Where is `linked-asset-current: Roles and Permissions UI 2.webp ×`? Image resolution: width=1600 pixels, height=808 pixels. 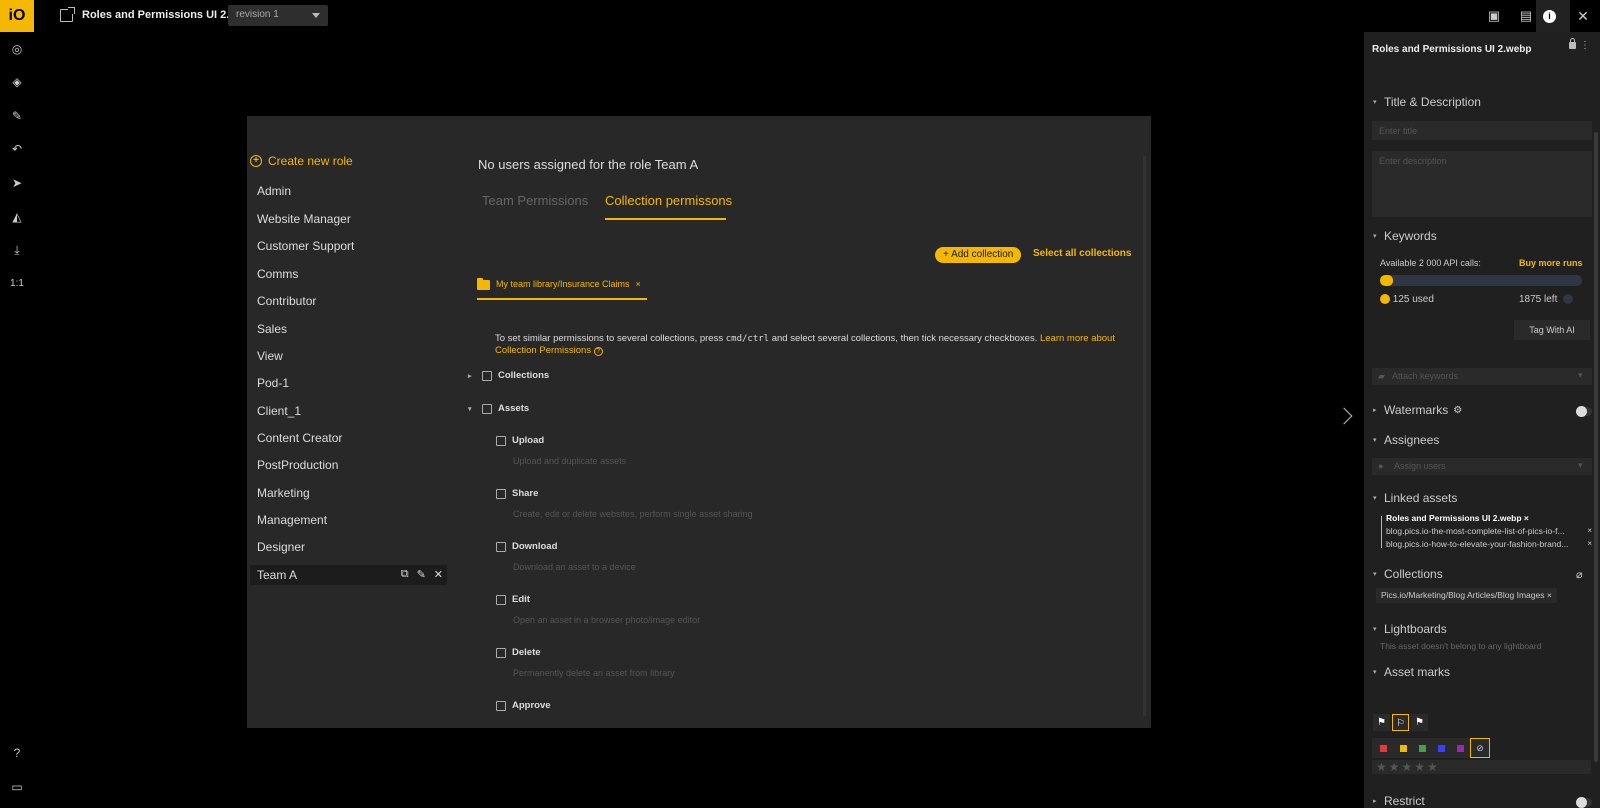 linked-asset-current: Roles and Permissions UI 2.webp × is located at coordinates (1457, 518).